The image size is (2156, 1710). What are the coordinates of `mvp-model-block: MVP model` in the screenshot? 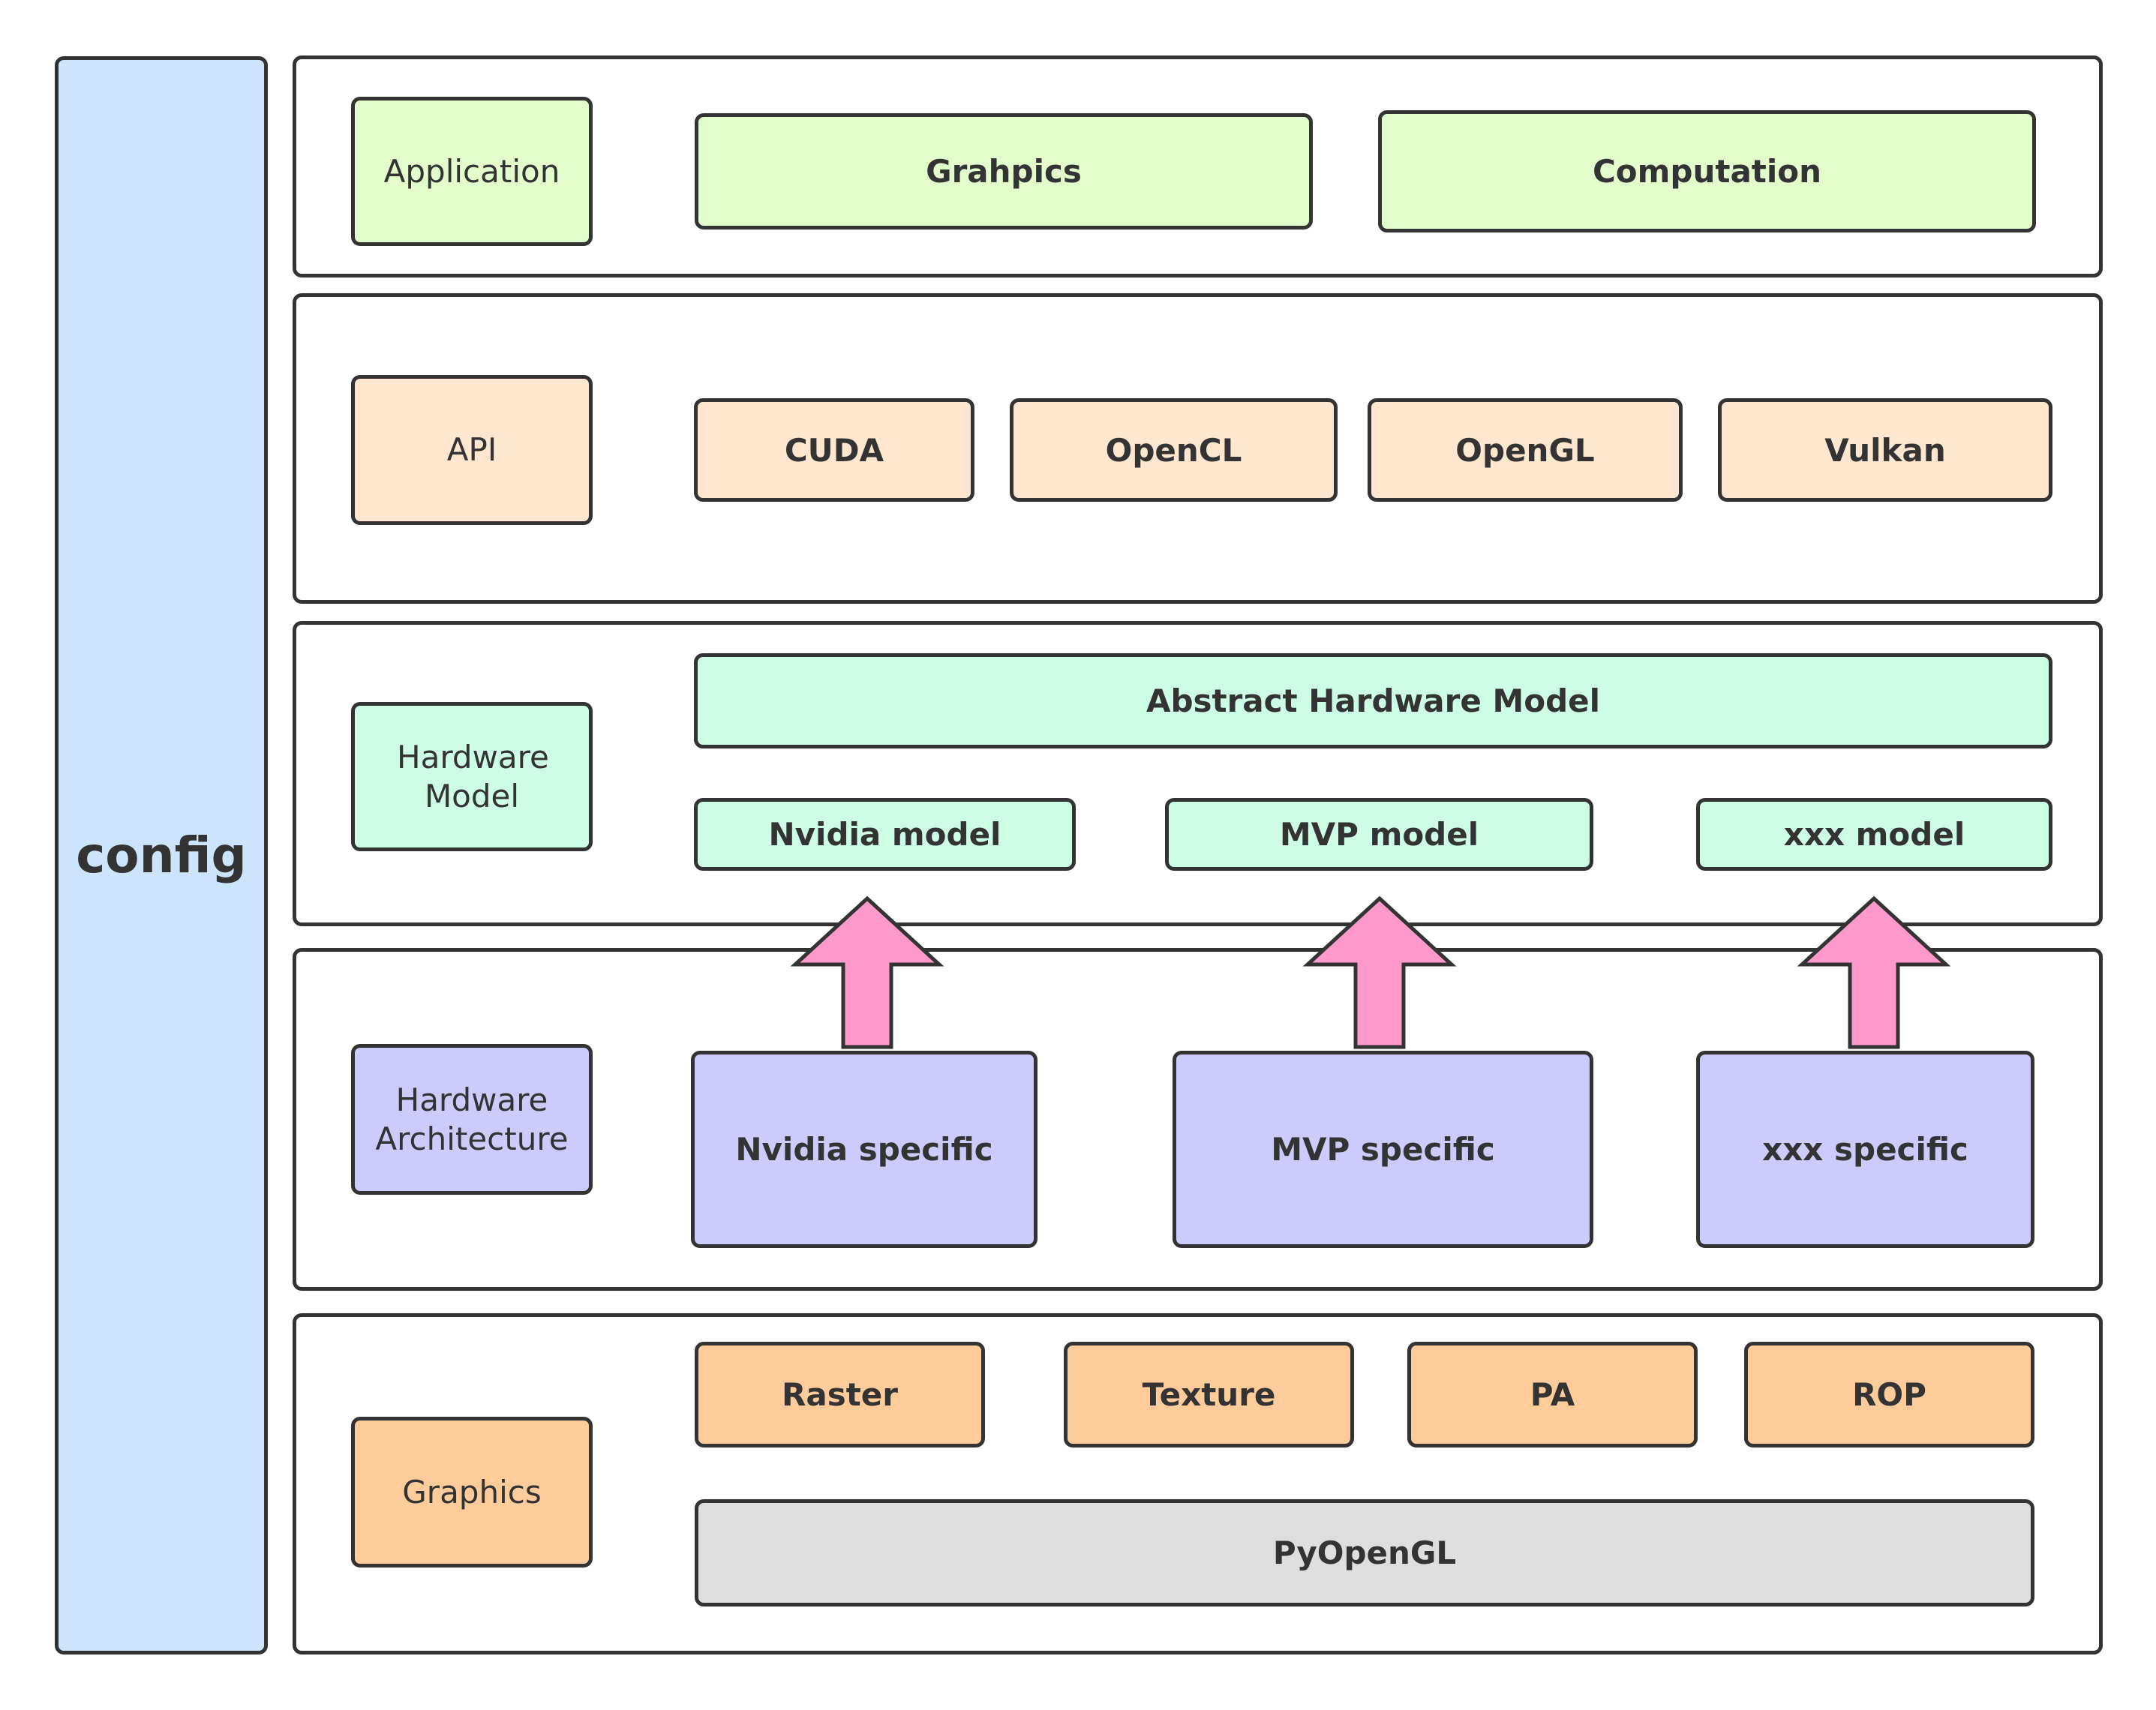 It's located at (1379, 834).